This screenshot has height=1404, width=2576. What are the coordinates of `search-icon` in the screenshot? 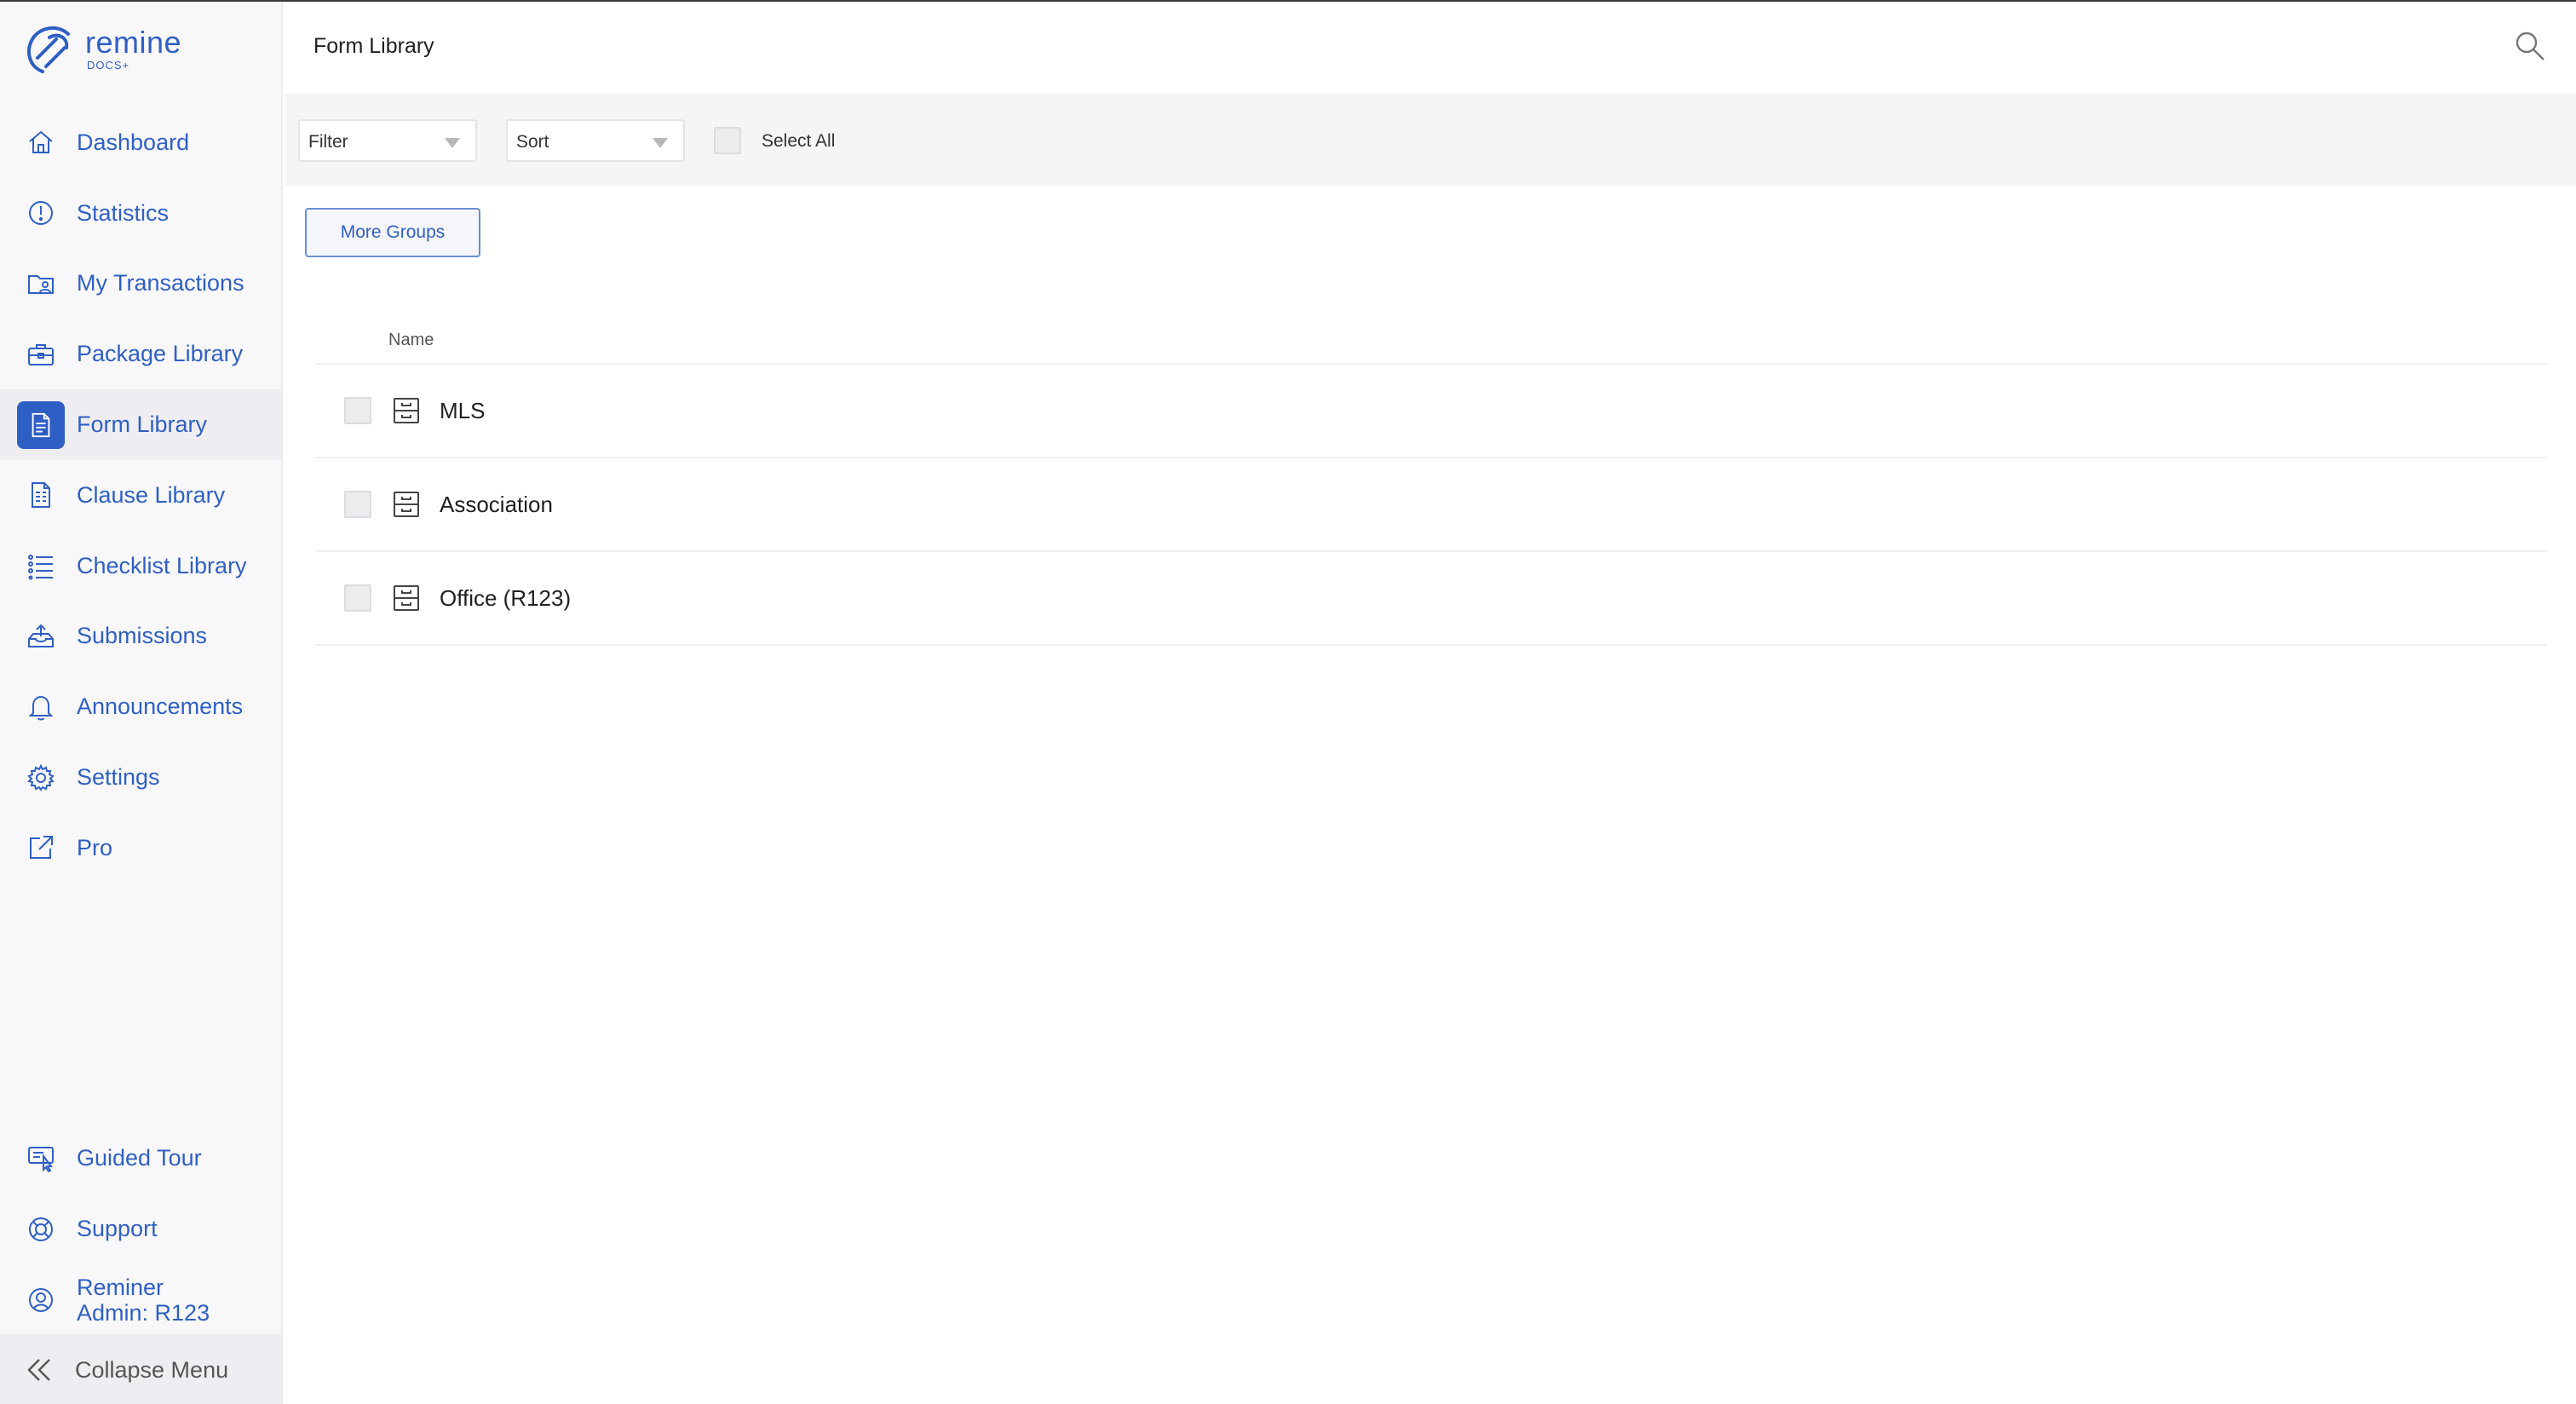 It's located at (2530, 46).